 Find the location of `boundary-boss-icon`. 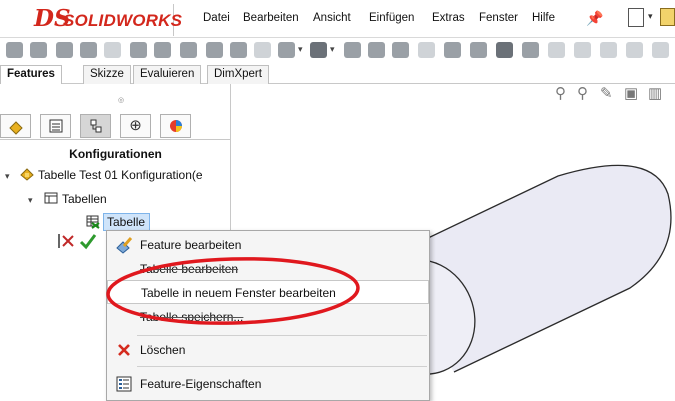

boundary-boss-icon is located at coordinates (112, 50).